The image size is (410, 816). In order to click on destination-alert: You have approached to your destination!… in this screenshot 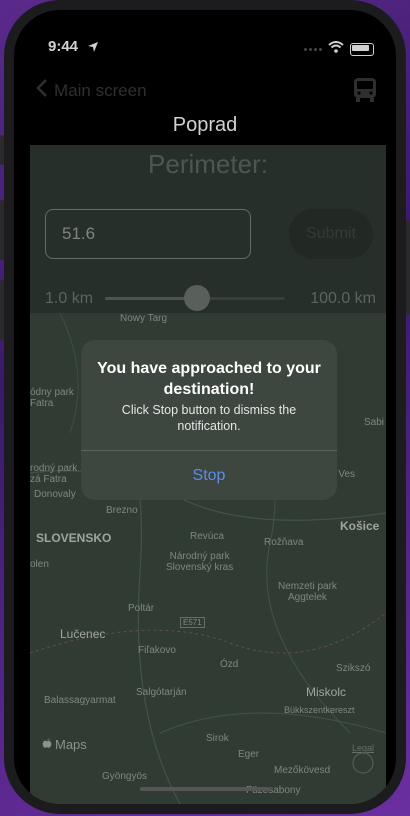, I will do `click(209, 420)`.